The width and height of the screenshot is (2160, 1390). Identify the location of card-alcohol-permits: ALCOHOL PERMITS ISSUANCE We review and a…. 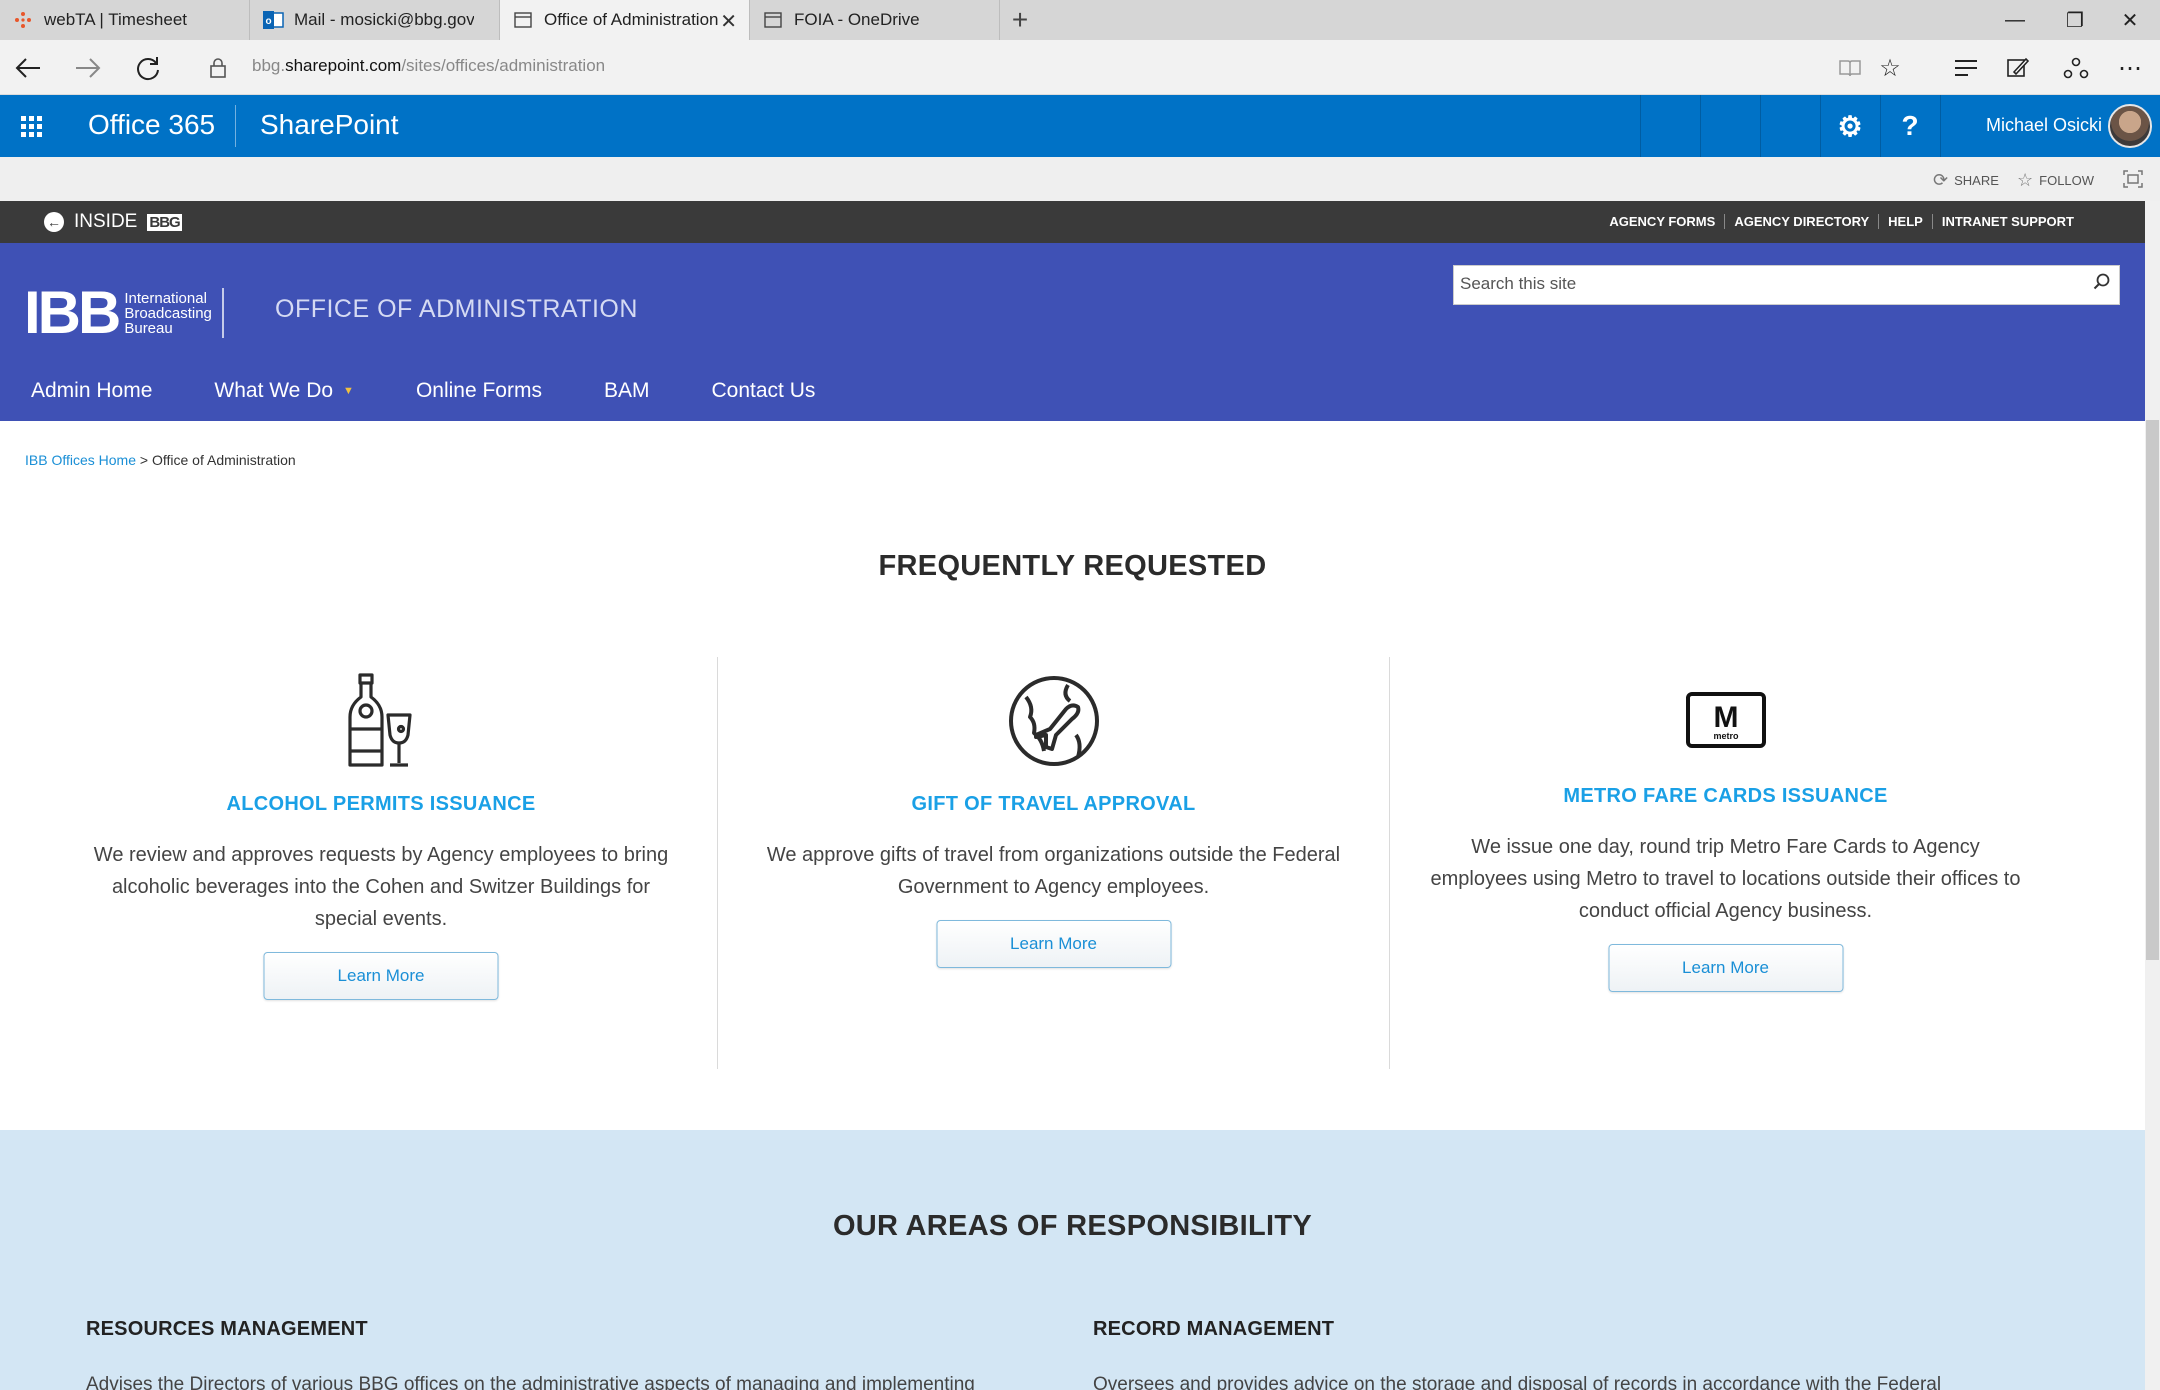
(381, 863).